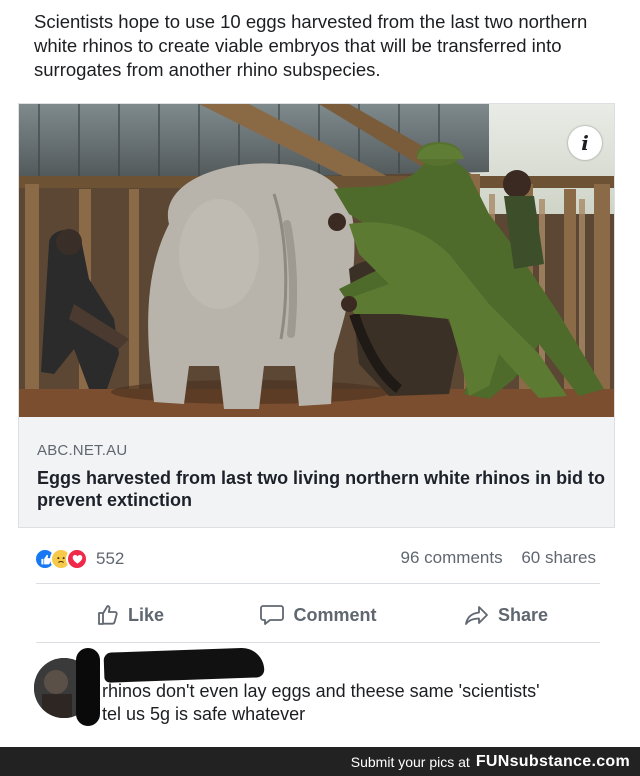 The height and width of the screenshot is (776, 640). Describe the element at coordinates (88, 687) in the screenshot. I see `redaction-mark` at that location.